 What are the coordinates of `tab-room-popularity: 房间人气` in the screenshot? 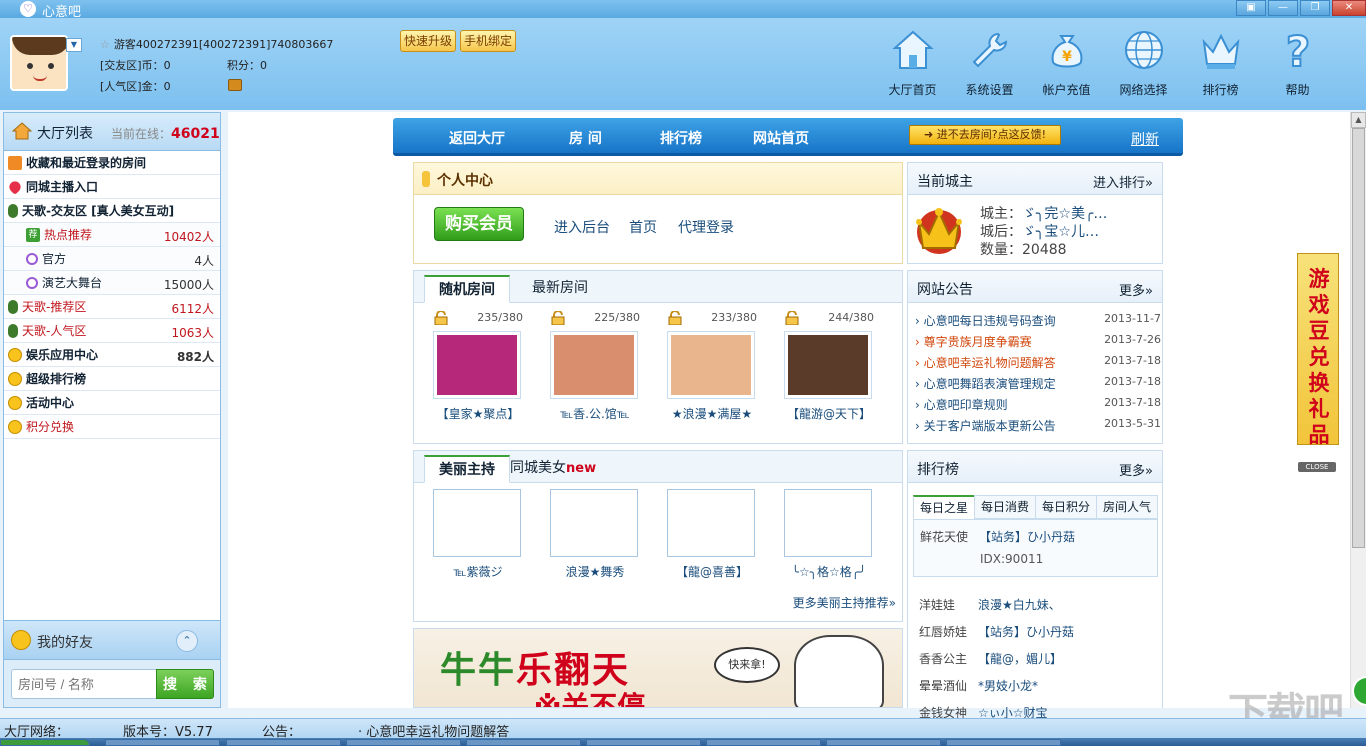 It's located at (1127, 507).